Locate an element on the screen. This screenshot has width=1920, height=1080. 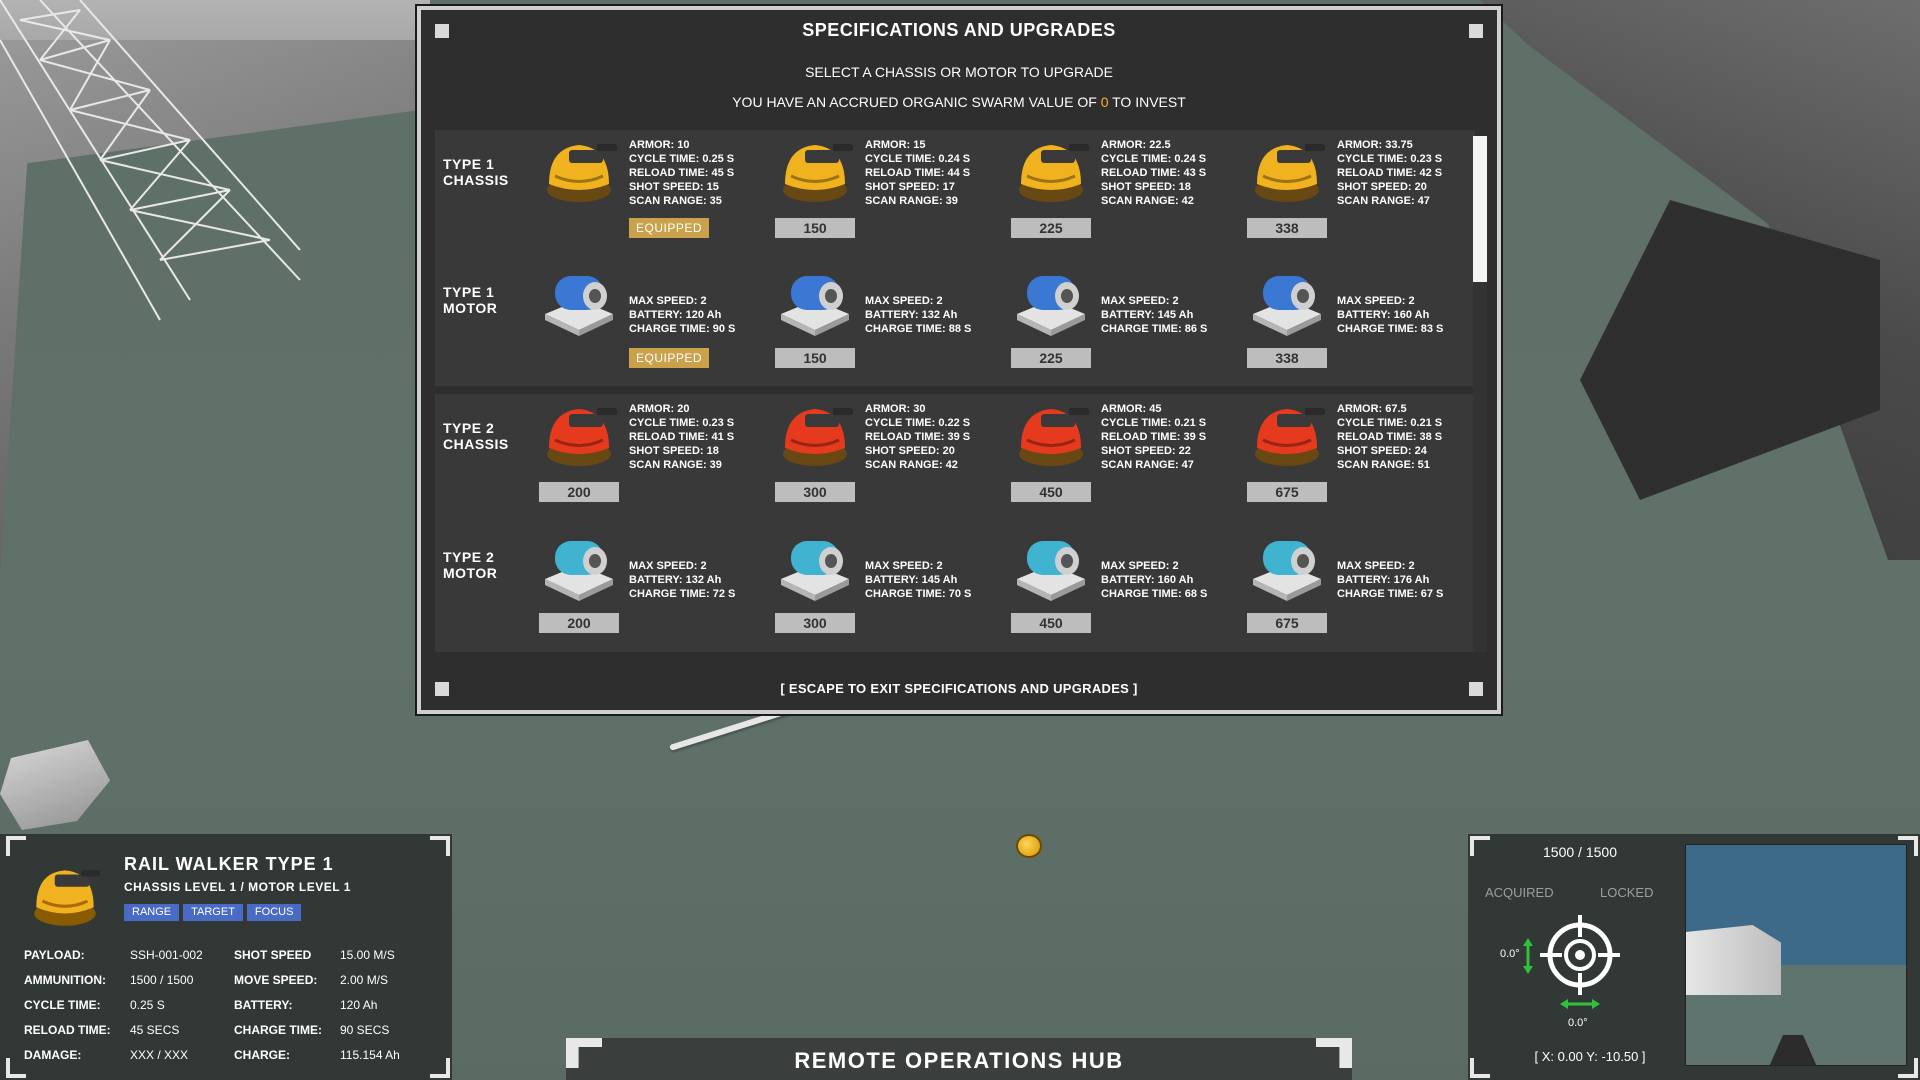
rail-walker-unit is located at coordinates (1029, 846).